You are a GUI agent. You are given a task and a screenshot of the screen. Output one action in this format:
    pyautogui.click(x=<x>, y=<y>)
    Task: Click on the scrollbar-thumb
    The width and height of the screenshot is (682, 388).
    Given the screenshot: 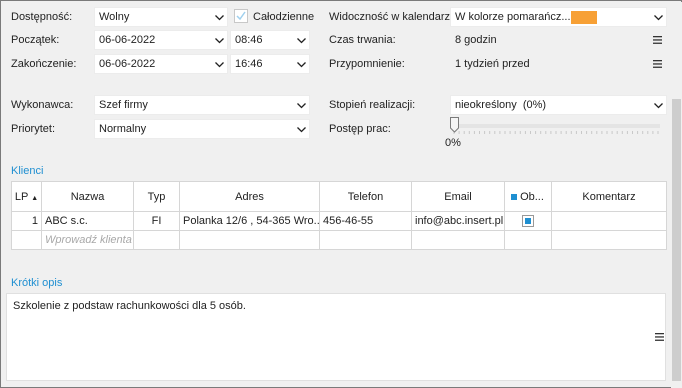 What is the action you would take?
    pyautogui.click(x=676, y=240)
    